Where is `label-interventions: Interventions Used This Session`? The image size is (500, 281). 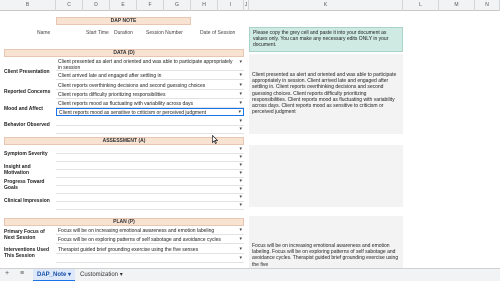 label-interventions: Interventions Used This Session is located at coordinates (27, 253).